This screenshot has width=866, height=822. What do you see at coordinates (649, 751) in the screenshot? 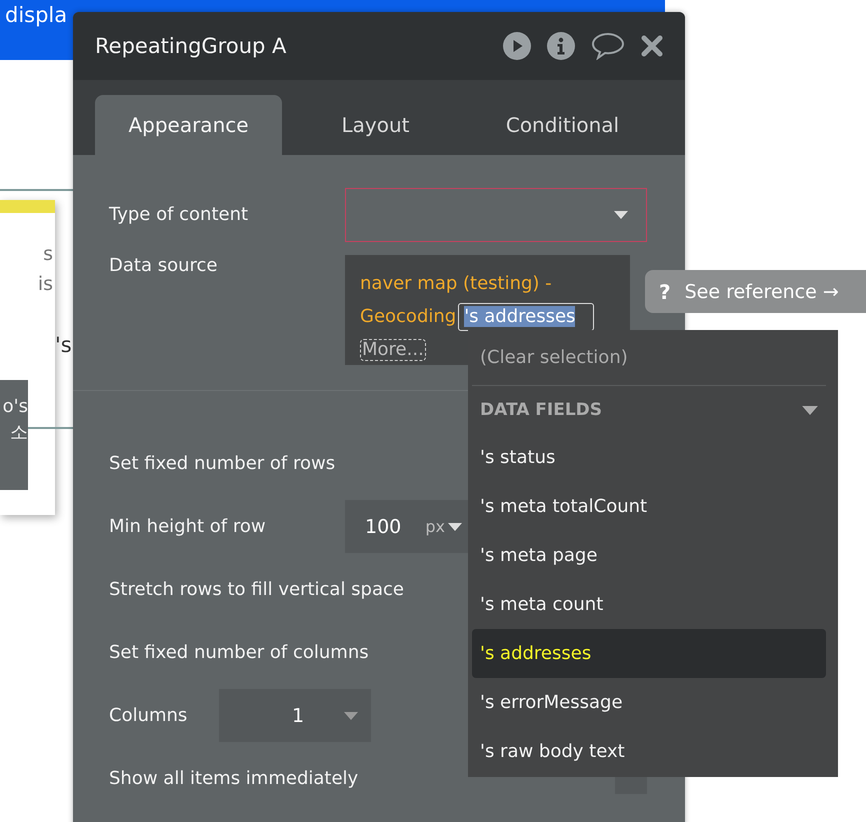
I see `menu-item: 's raw body text` at bounding box center [649, 751].